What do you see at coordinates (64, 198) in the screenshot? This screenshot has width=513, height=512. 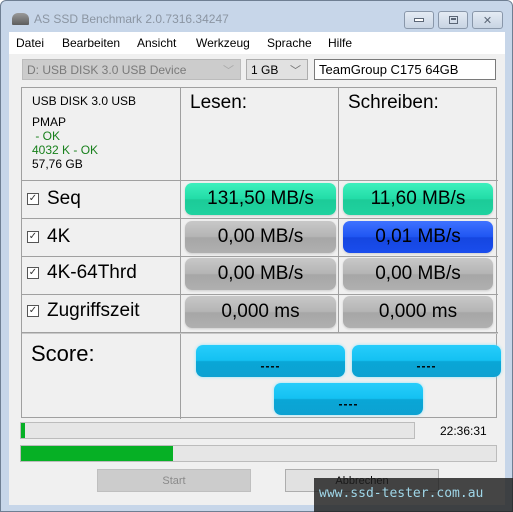 I see `row-label: Seq` at bounding box center [64, 198].